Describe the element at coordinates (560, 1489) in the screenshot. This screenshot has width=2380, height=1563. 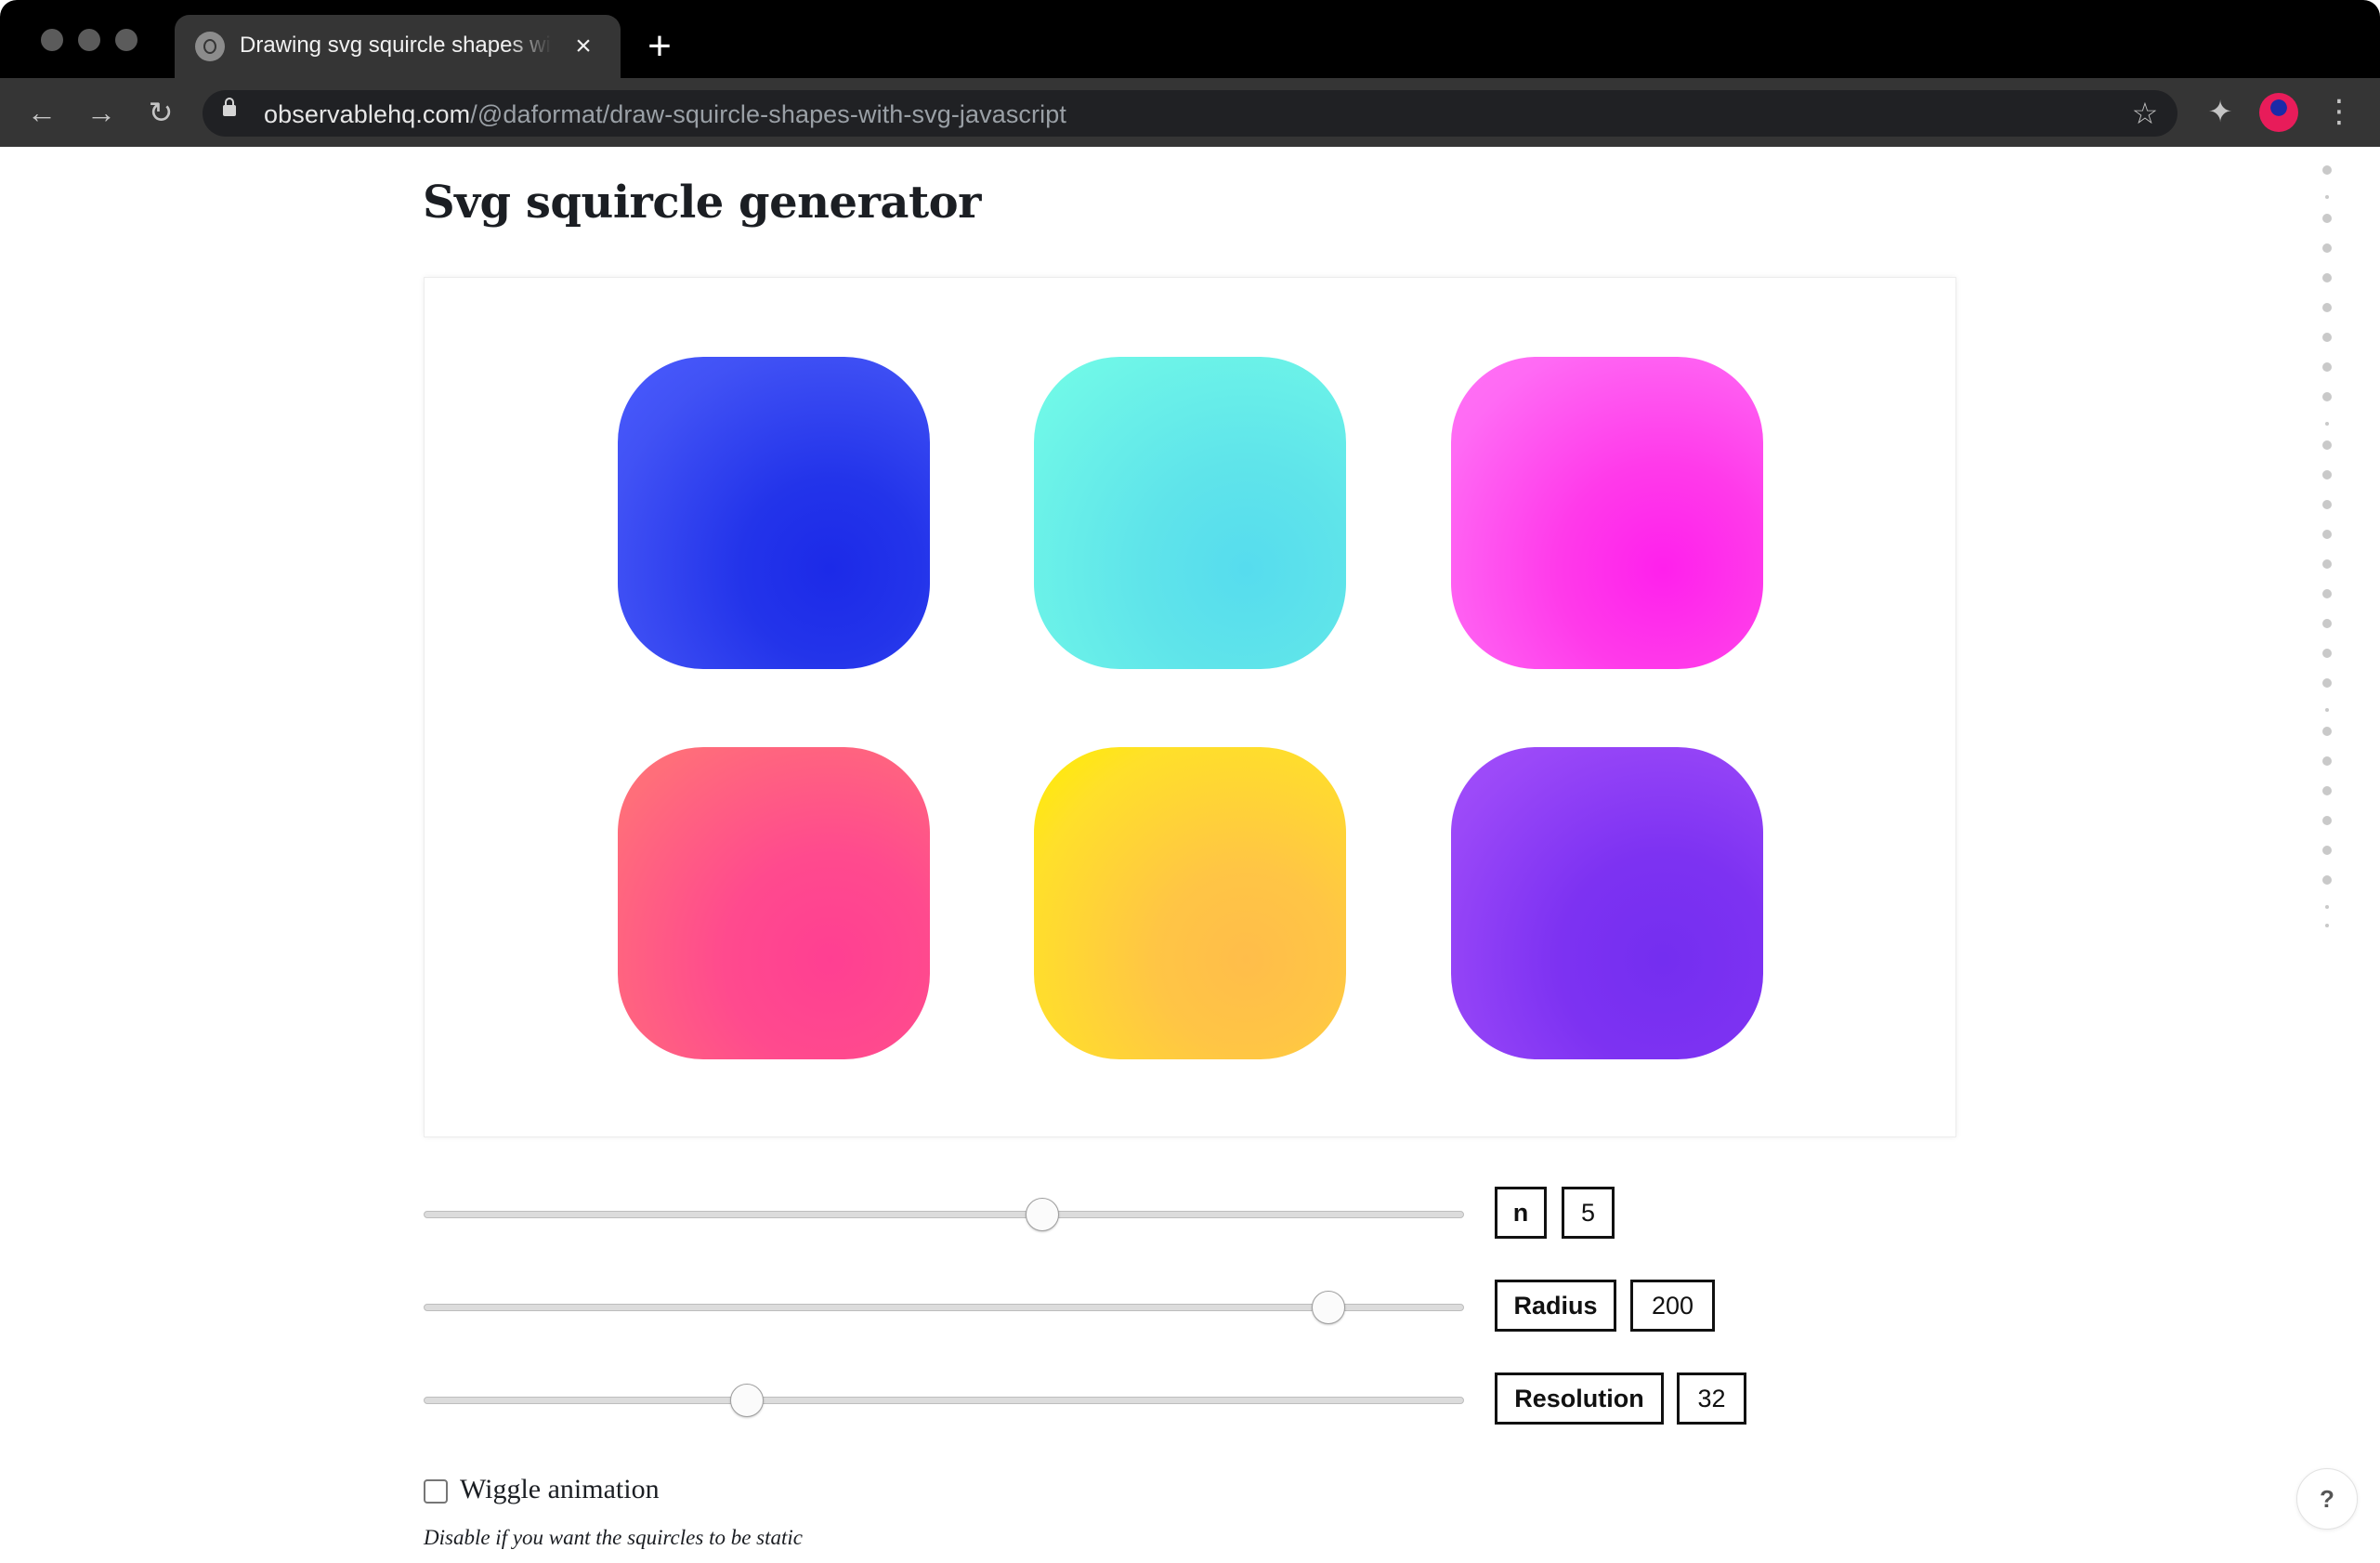
I see `wiggle-animation-label: Wiggle animation` at that location.